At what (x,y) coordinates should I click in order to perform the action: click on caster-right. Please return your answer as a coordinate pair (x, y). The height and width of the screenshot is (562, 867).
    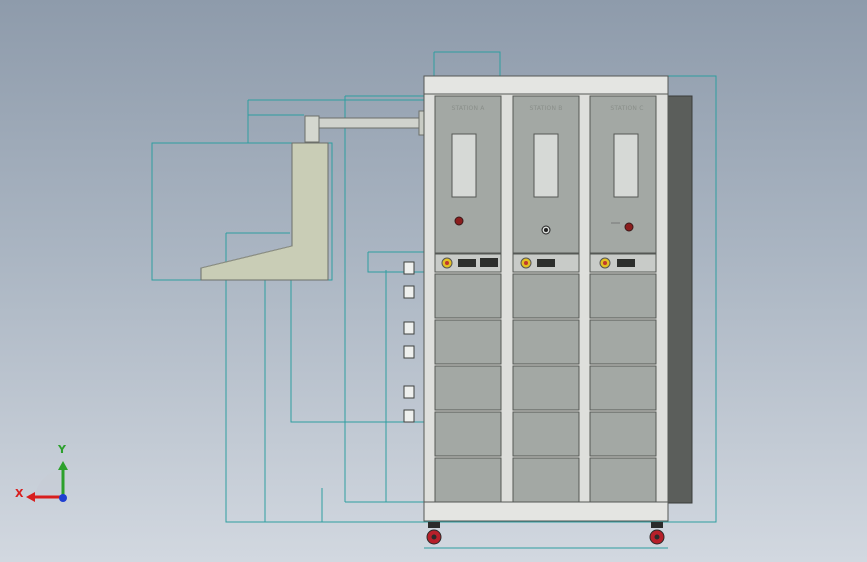
    Looking at the image, I should click on (657, 533).